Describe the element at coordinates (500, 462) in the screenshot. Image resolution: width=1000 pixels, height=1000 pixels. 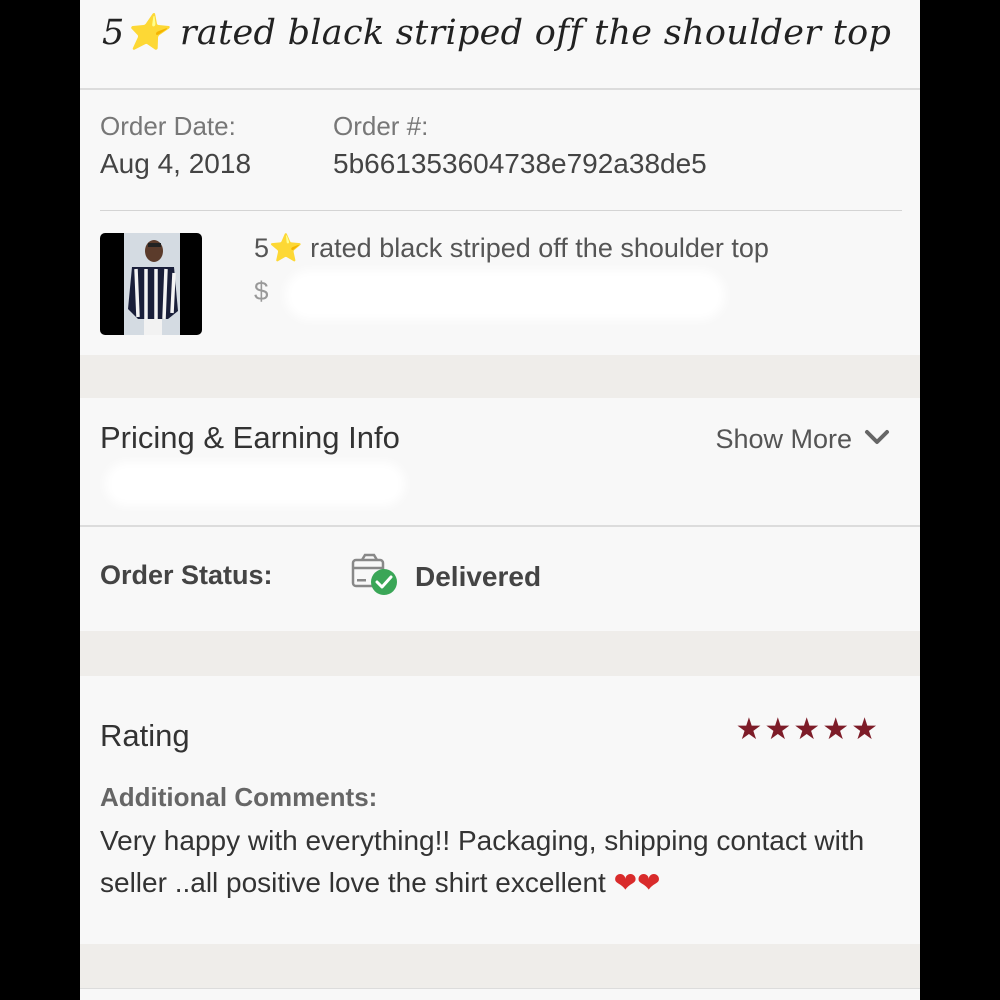
I see `pricing-earning-card: Pricing & Earning Info Show More` at that location.